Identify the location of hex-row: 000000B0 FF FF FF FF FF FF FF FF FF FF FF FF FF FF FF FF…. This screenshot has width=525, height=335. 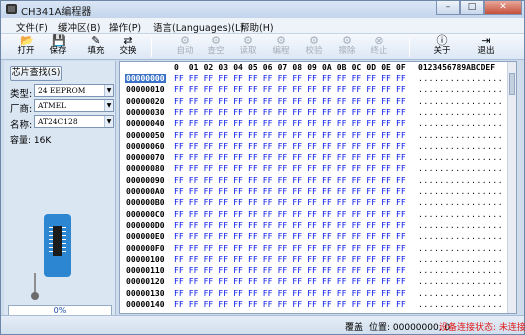
(318, 203).